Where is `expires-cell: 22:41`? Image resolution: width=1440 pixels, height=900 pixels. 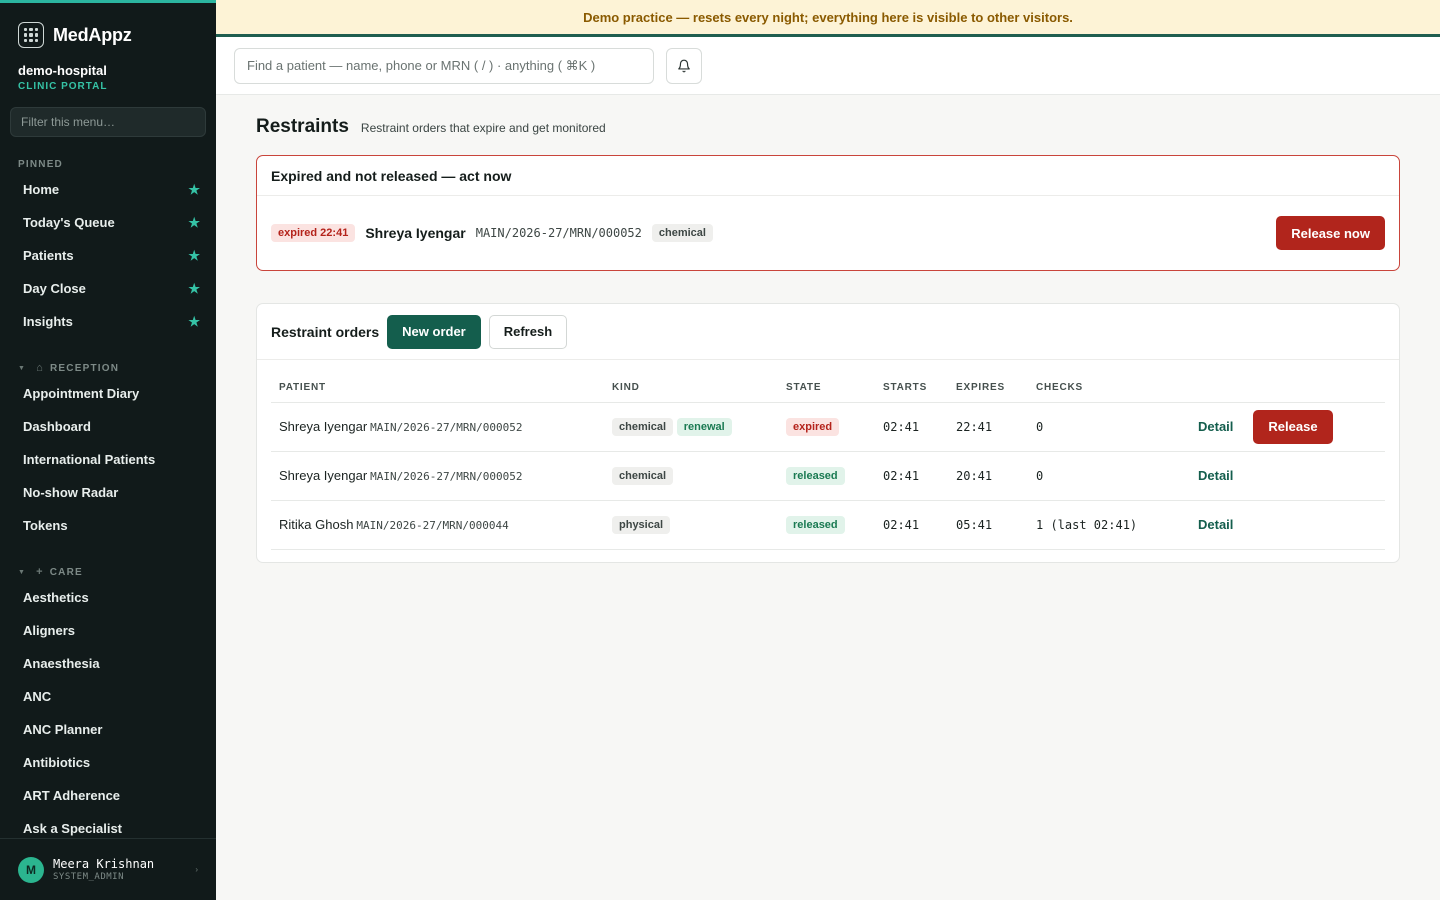 expires-cell: 22:41 is located at coordinates (988, 427).